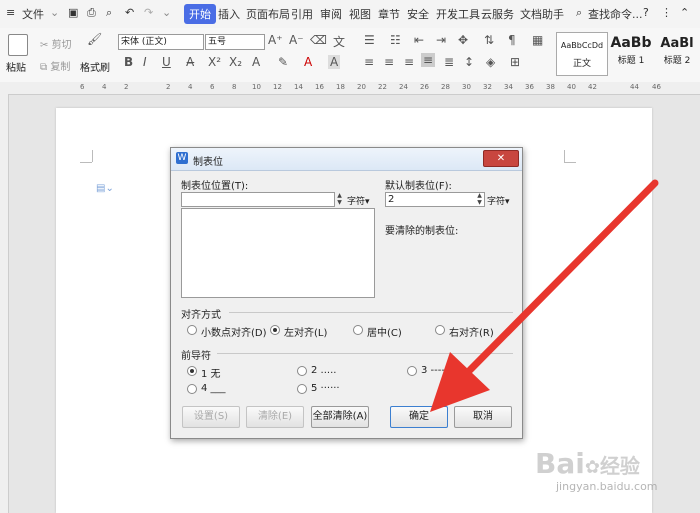  I want to click on annotation-arrow-icon, so click(544, 295).